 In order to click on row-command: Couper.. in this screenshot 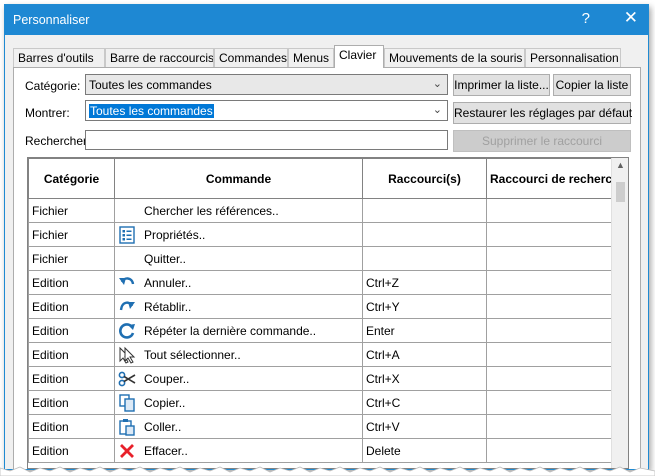, I will do `click(167, 378)`.